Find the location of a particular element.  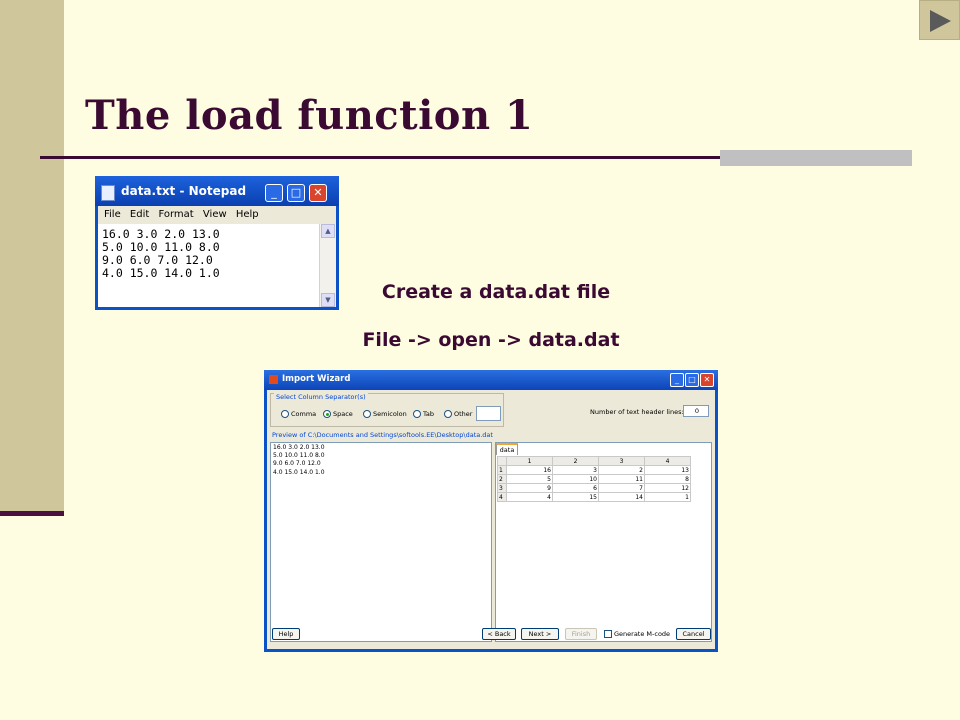

radio-semicolon: Semicolon is located at coordinates (385, 414).